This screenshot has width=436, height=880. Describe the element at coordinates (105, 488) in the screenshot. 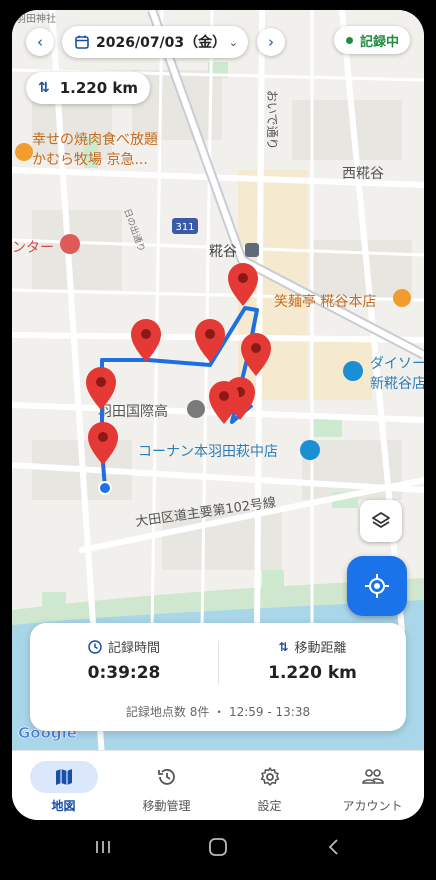

I see `current-location-dot` at that location.